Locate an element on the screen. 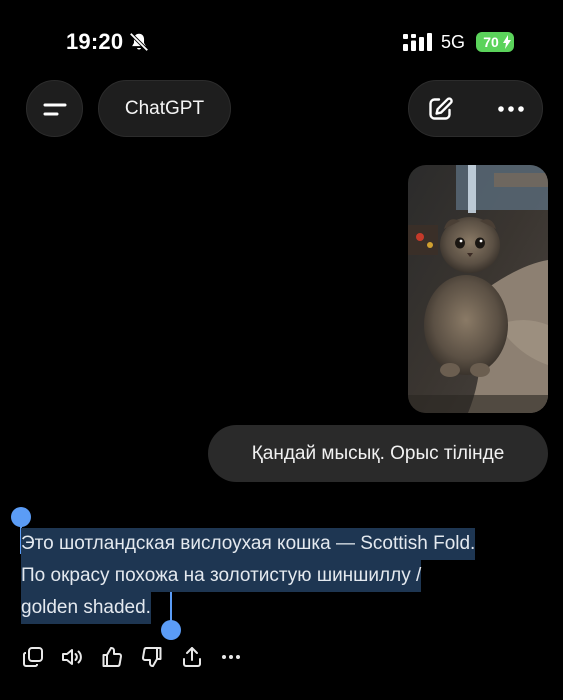 Image resolution: width=563 pixels, height=700 pixels. read-aloud-icon is located at coordinates (72, 657).